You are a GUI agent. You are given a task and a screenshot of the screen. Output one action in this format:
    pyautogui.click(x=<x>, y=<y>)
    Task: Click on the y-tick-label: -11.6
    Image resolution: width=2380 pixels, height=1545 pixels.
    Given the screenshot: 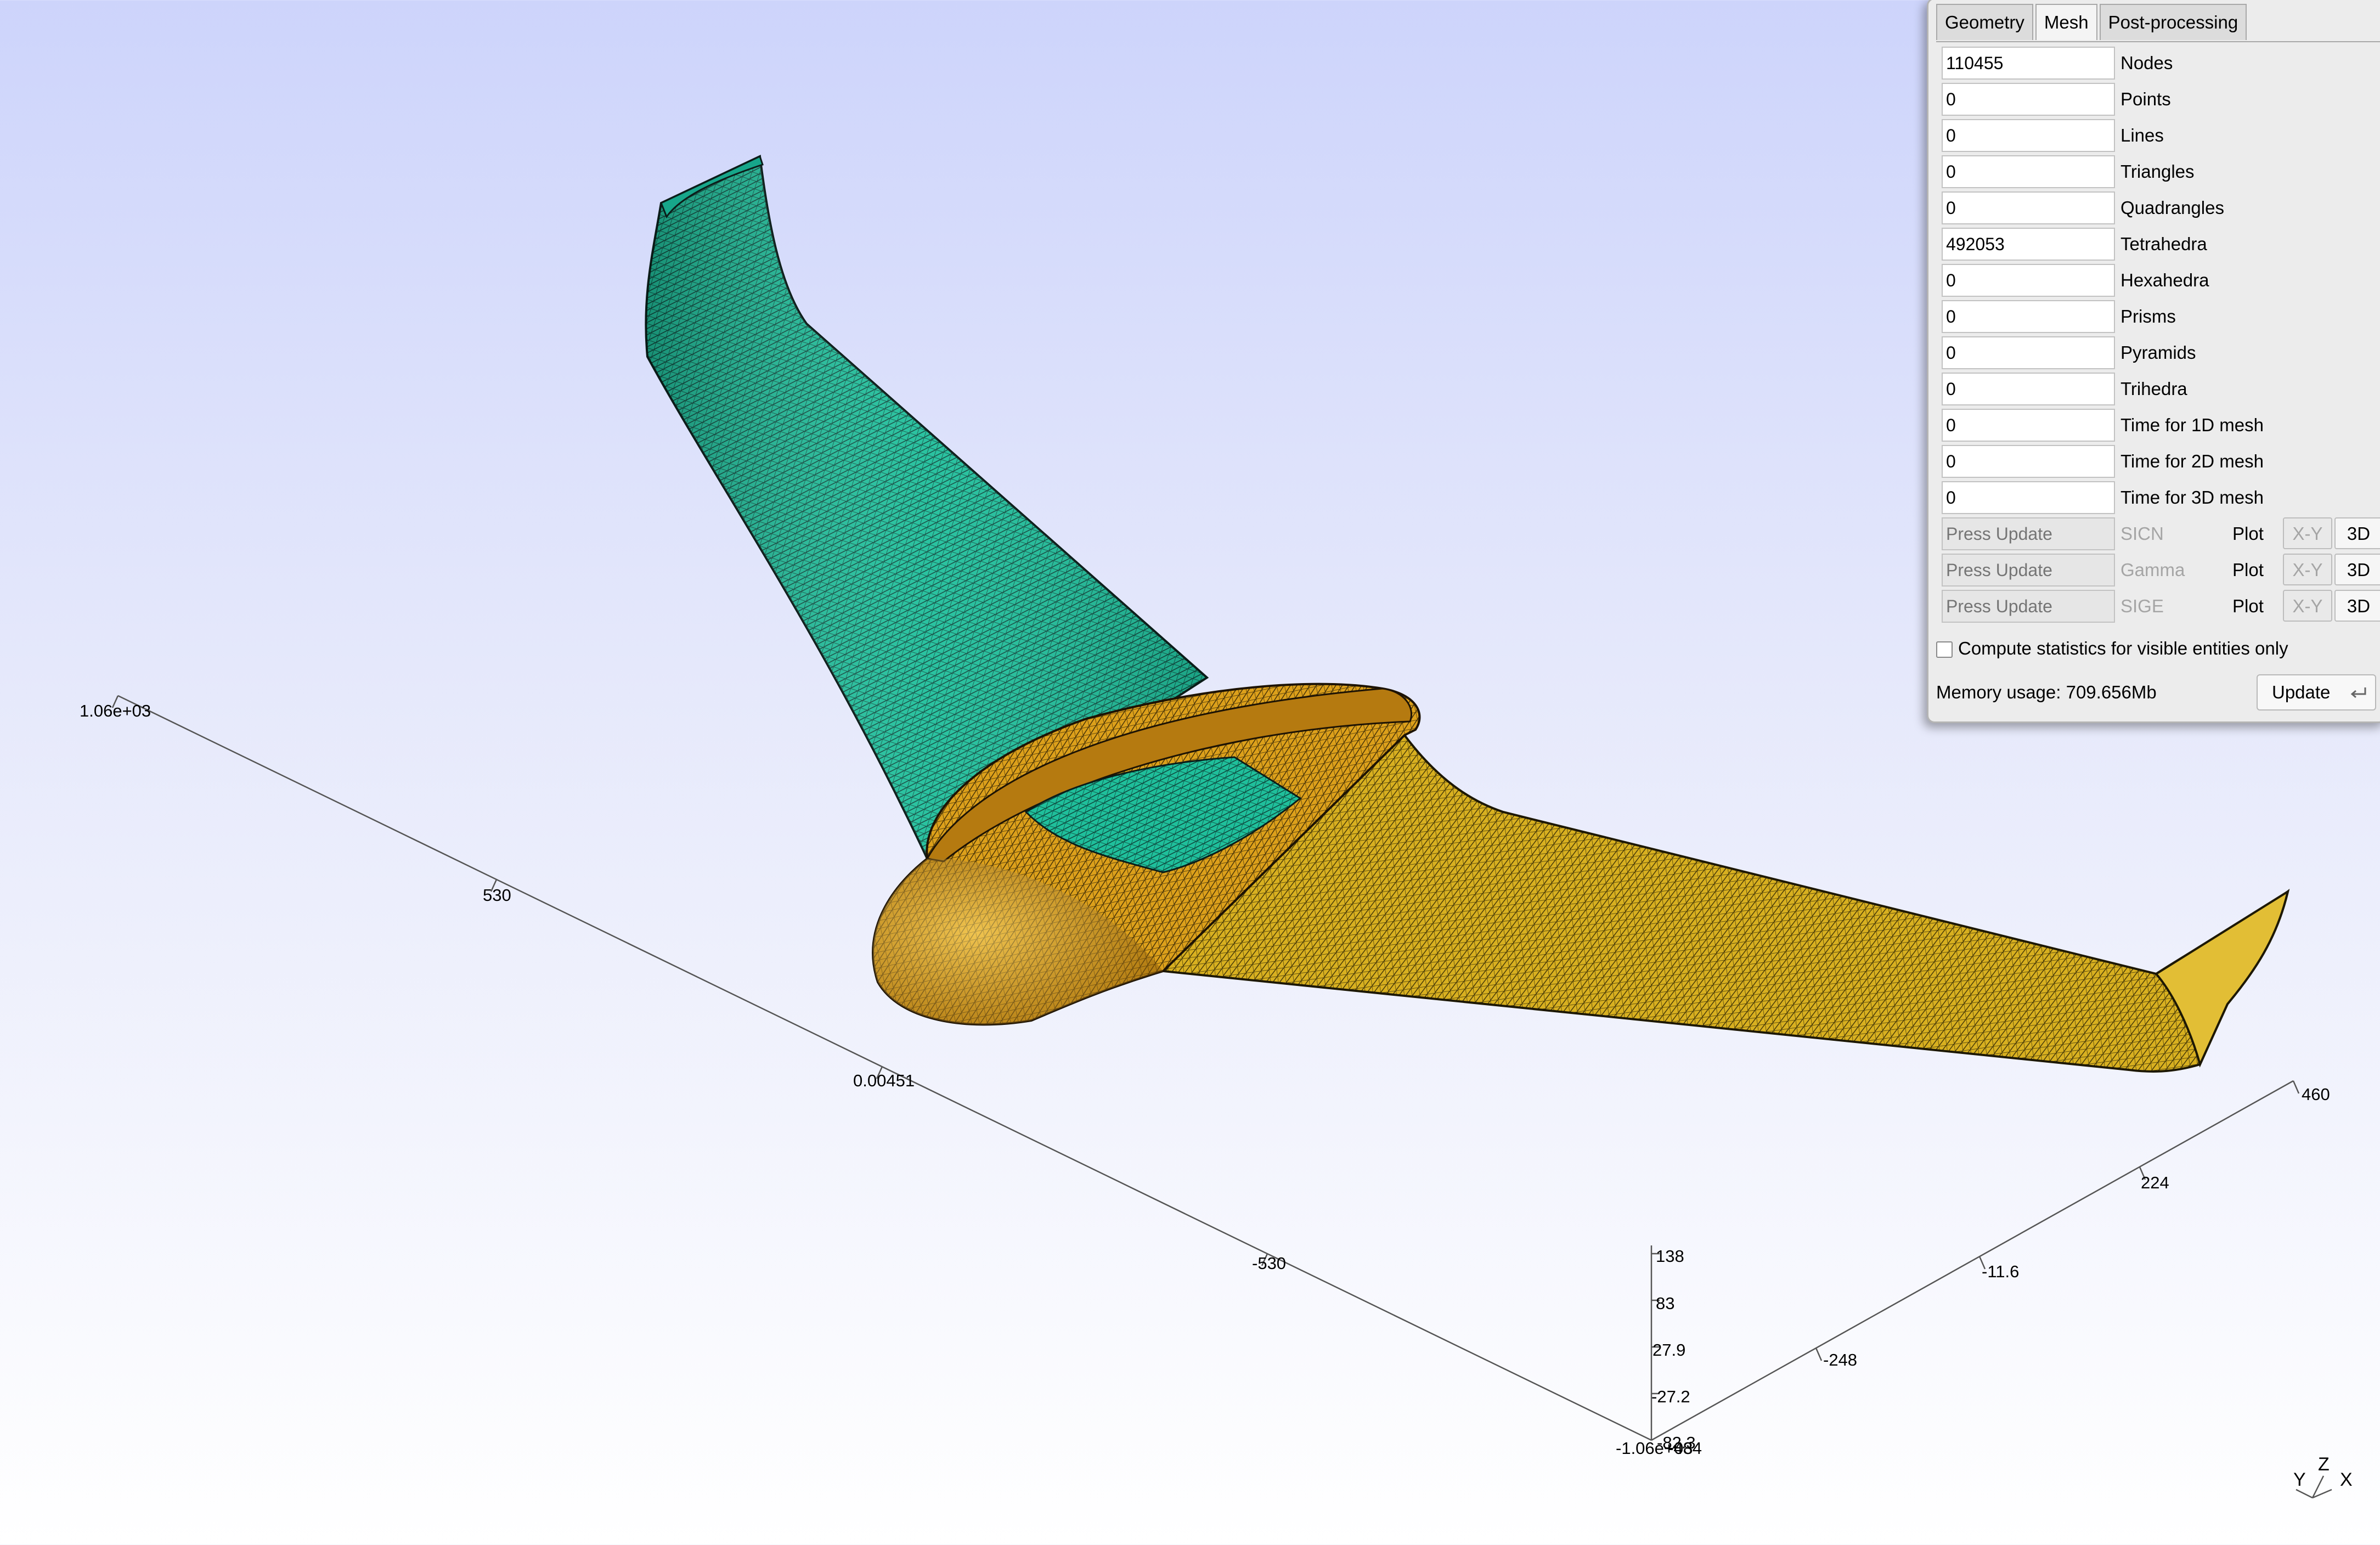 What is the action you would take?
    pyautogui.click(x=2001, y=1272)
    